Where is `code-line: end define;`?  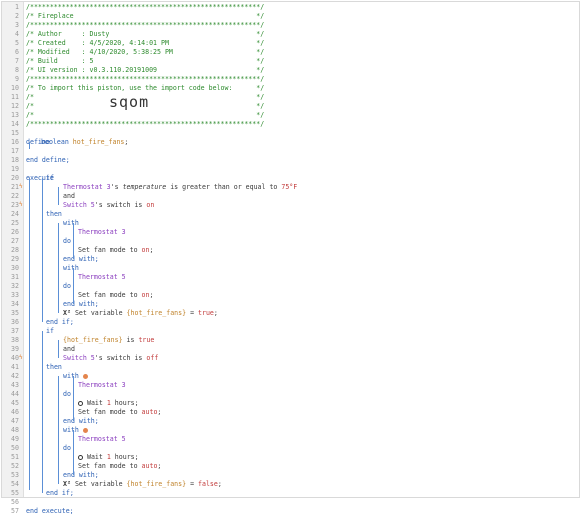 code-line: end define; is located at coordinates (48, 160).